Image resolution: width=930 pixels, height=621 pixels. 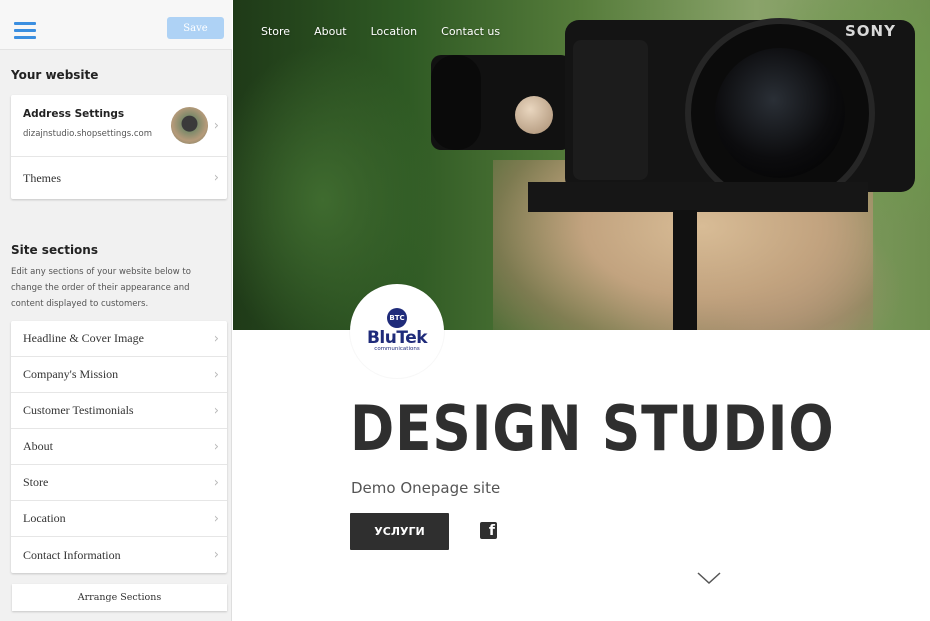 I want to click on section-item-label: Headline & Cover Image, so click(x=83, y=338).